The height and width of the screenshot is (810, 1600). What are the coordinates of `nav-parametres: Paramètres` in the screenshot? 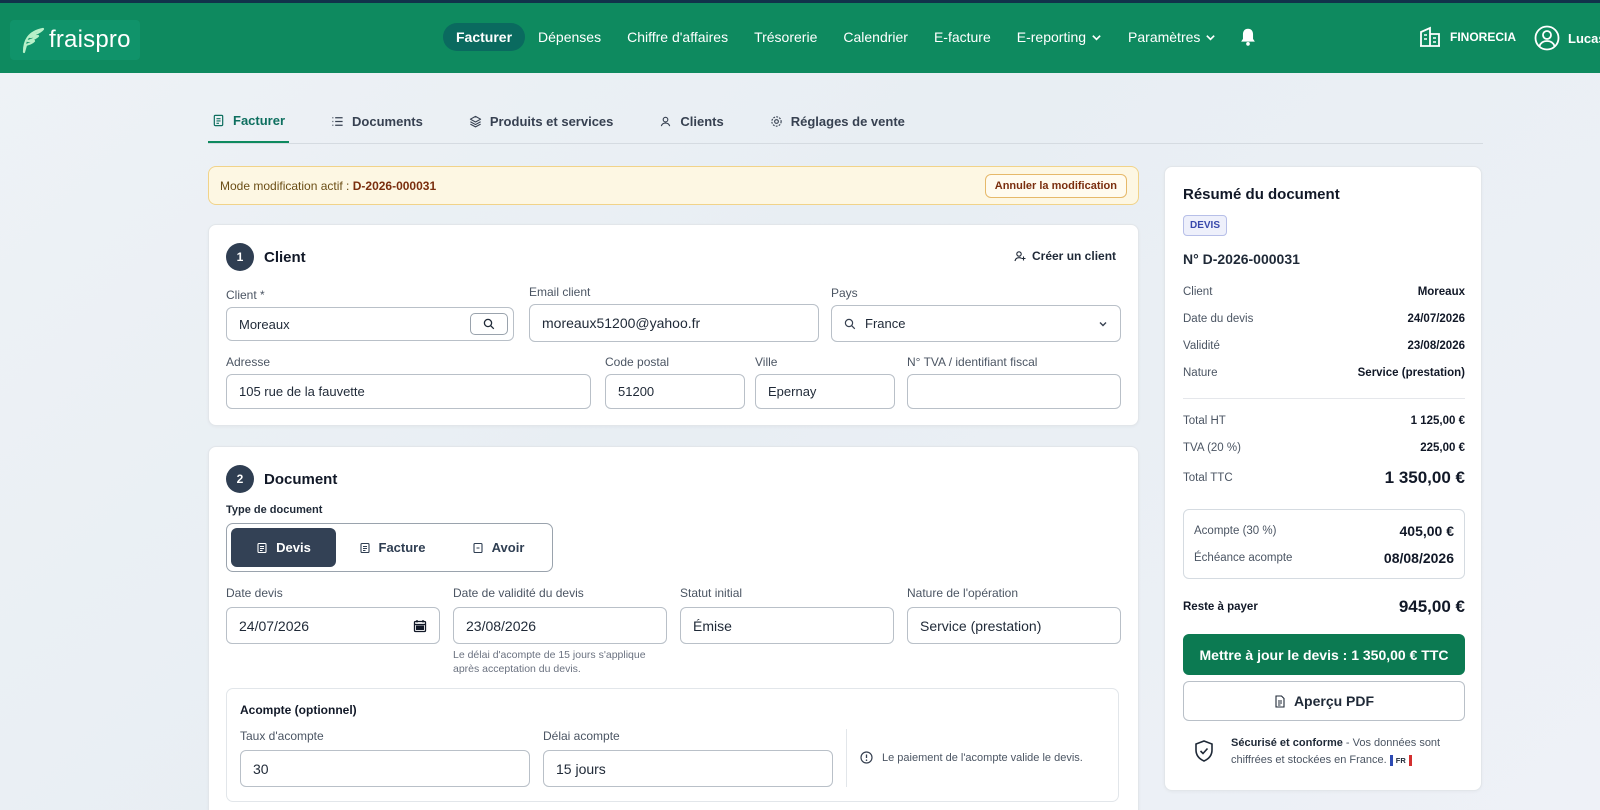 It's located at (1172, 37).